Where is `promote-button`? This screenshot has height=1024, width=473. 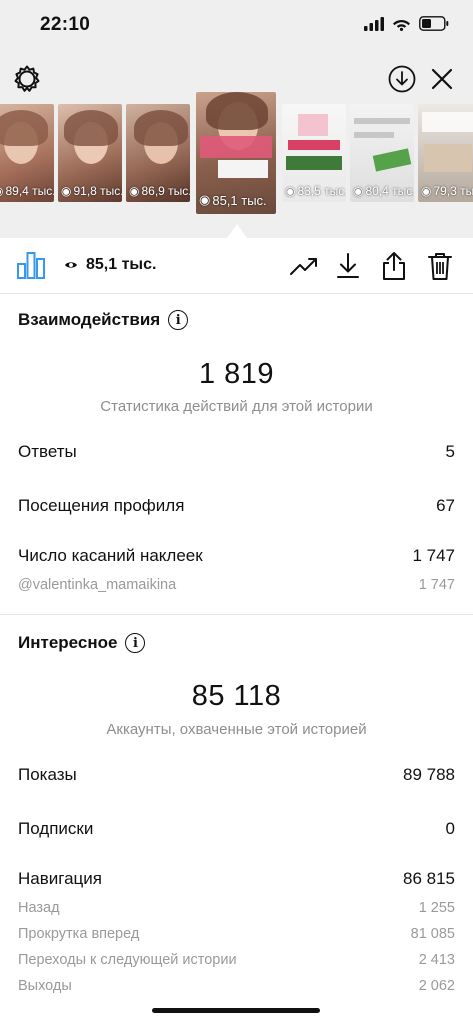
promote-button is located at coordinates (304, 266).